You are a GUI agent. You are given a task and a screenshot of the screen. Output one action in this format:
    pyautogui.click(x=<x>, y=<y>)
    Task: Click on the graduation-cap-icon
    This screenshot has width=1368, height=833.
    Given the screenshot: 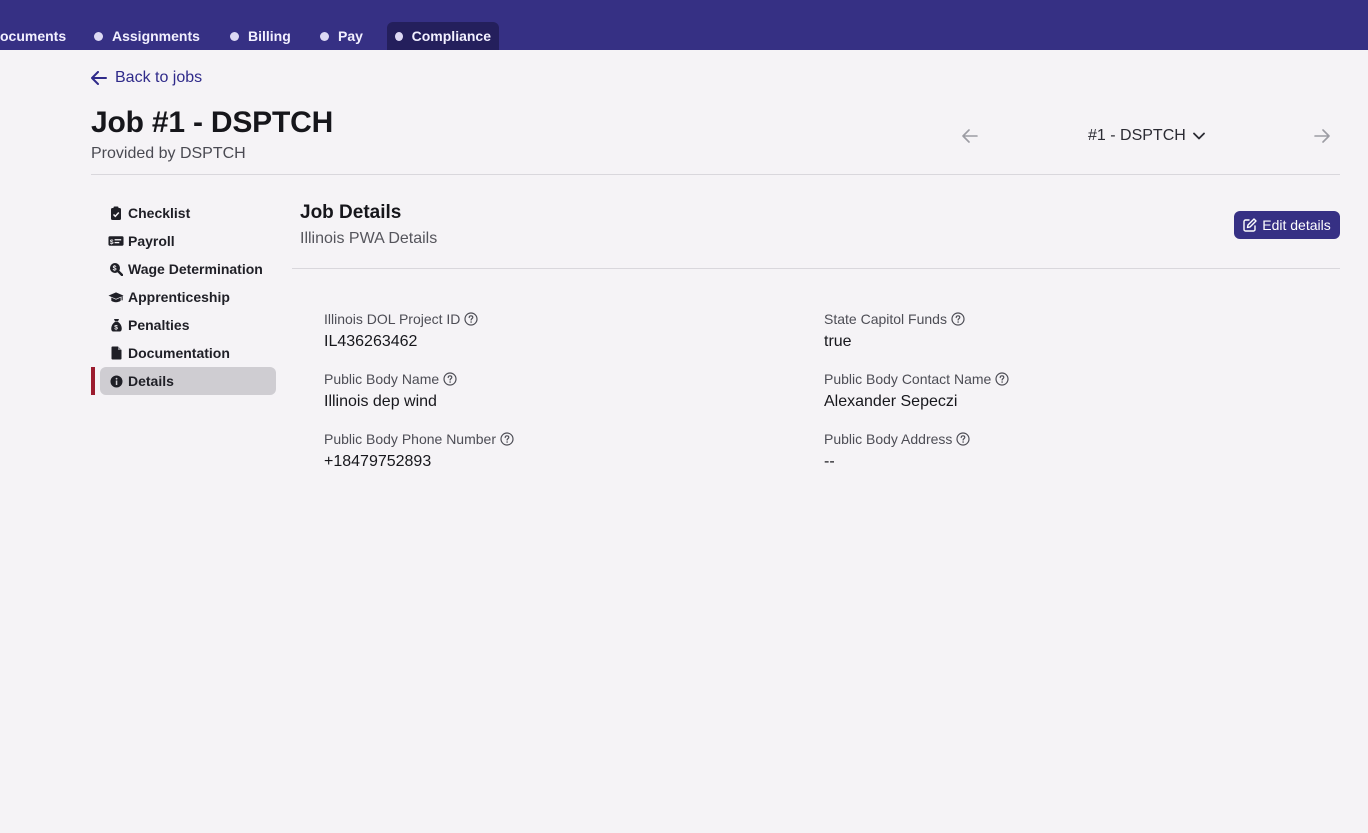 What is the action you would take?
    pyautogui.click(x=116, y=297)
    